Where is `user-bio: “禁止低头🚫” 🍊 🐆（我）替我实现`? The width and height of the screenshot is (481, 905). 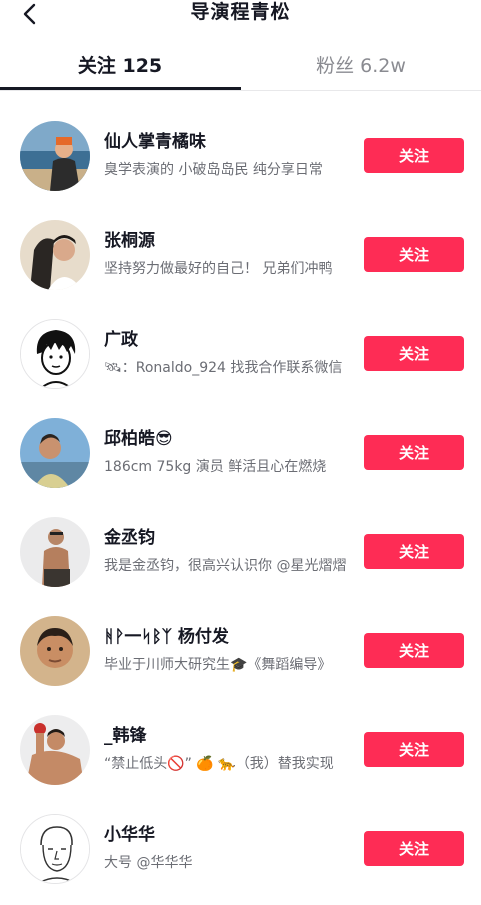 user-bio: “禁止低头🚫” 🍊 🐆（我）替我实现 is located at coordinates (219, 764).